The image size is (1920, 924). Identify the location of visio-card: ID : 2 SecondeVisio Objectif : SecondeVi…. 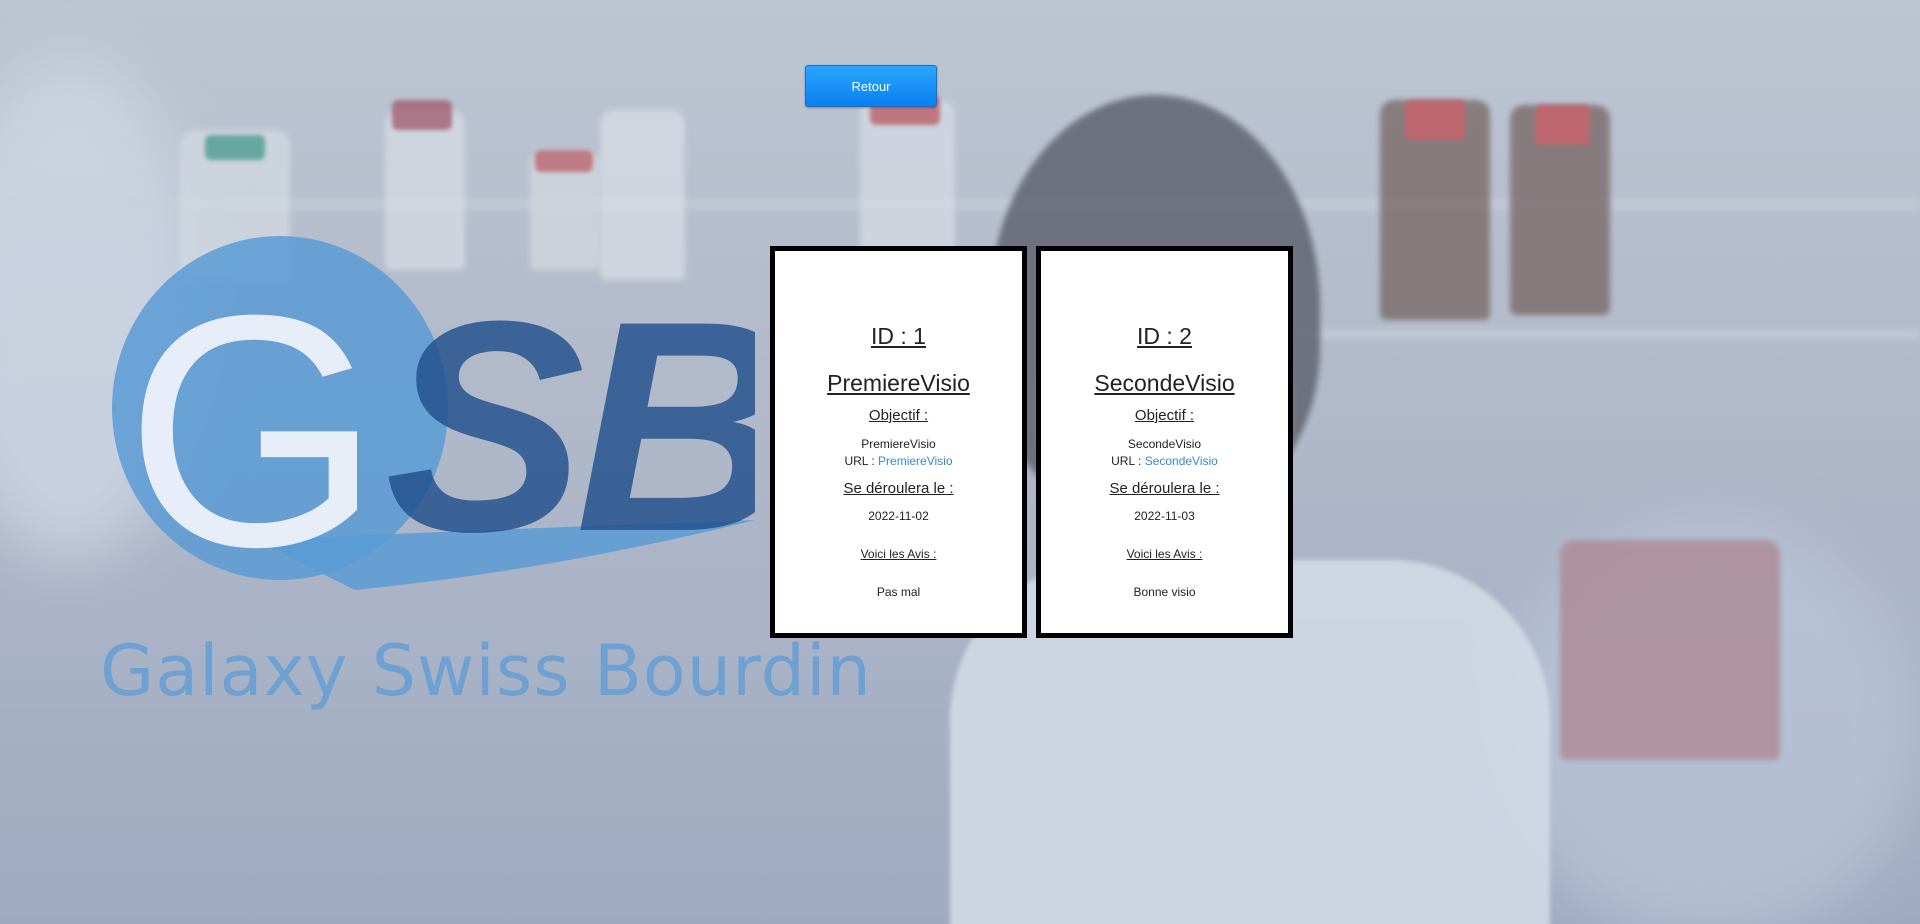
(1164, 442).